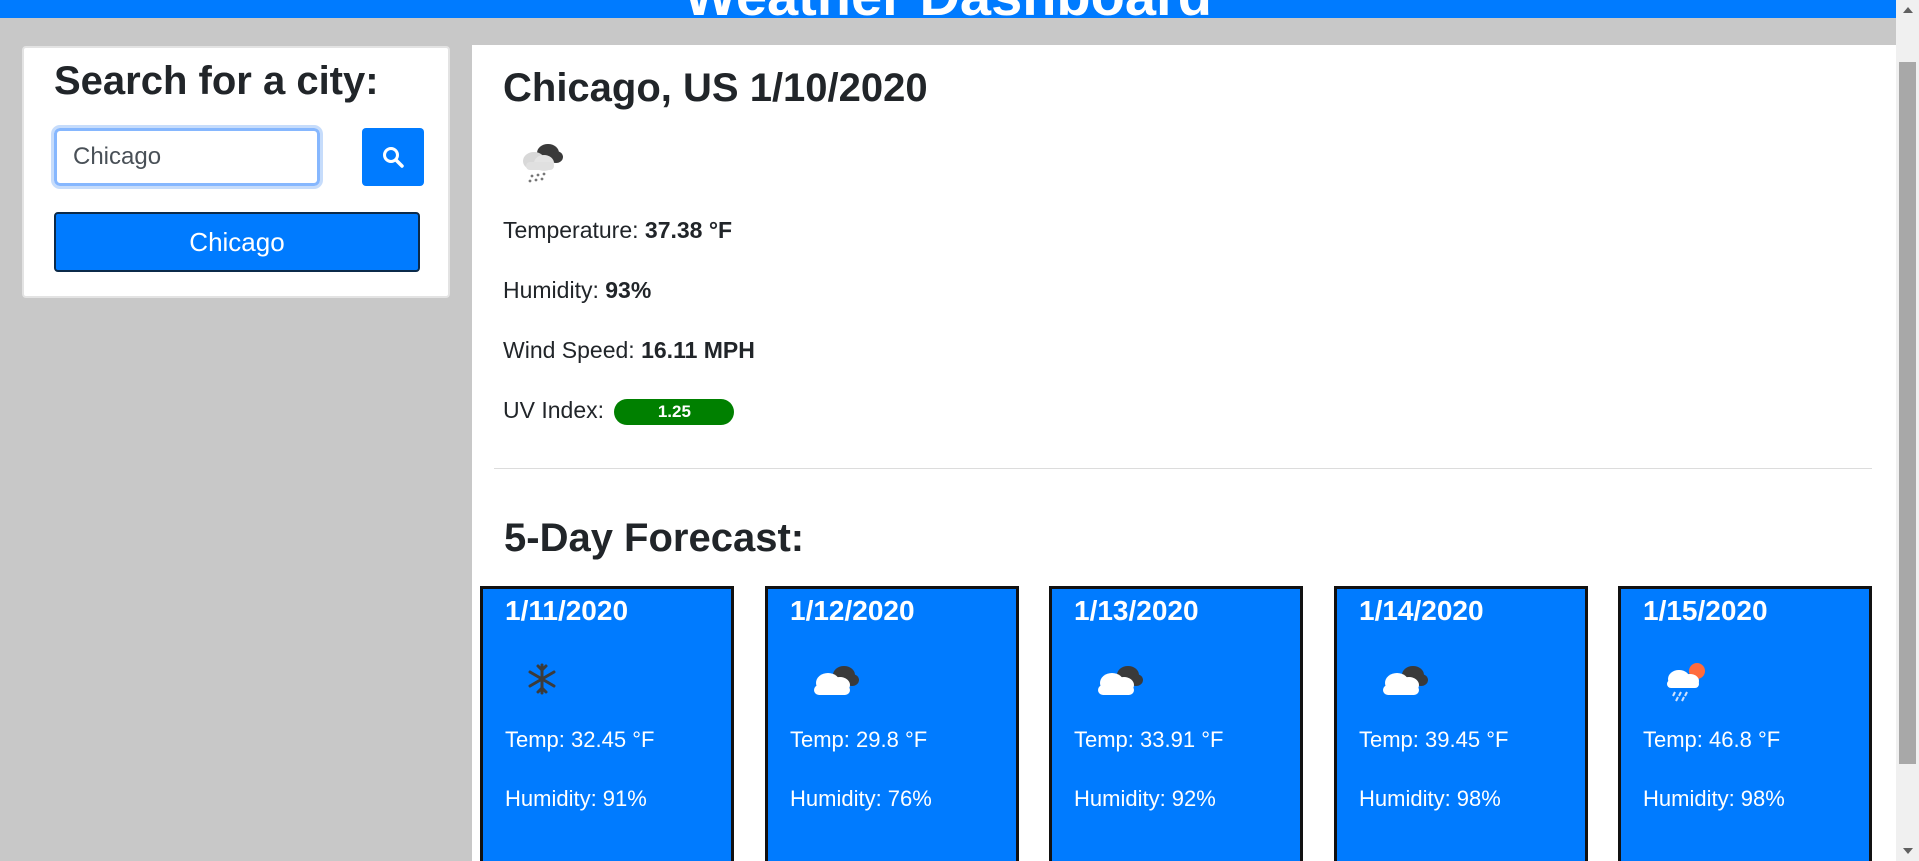  I want to click on uv-index-badge: 1.25, so click(674, 411).